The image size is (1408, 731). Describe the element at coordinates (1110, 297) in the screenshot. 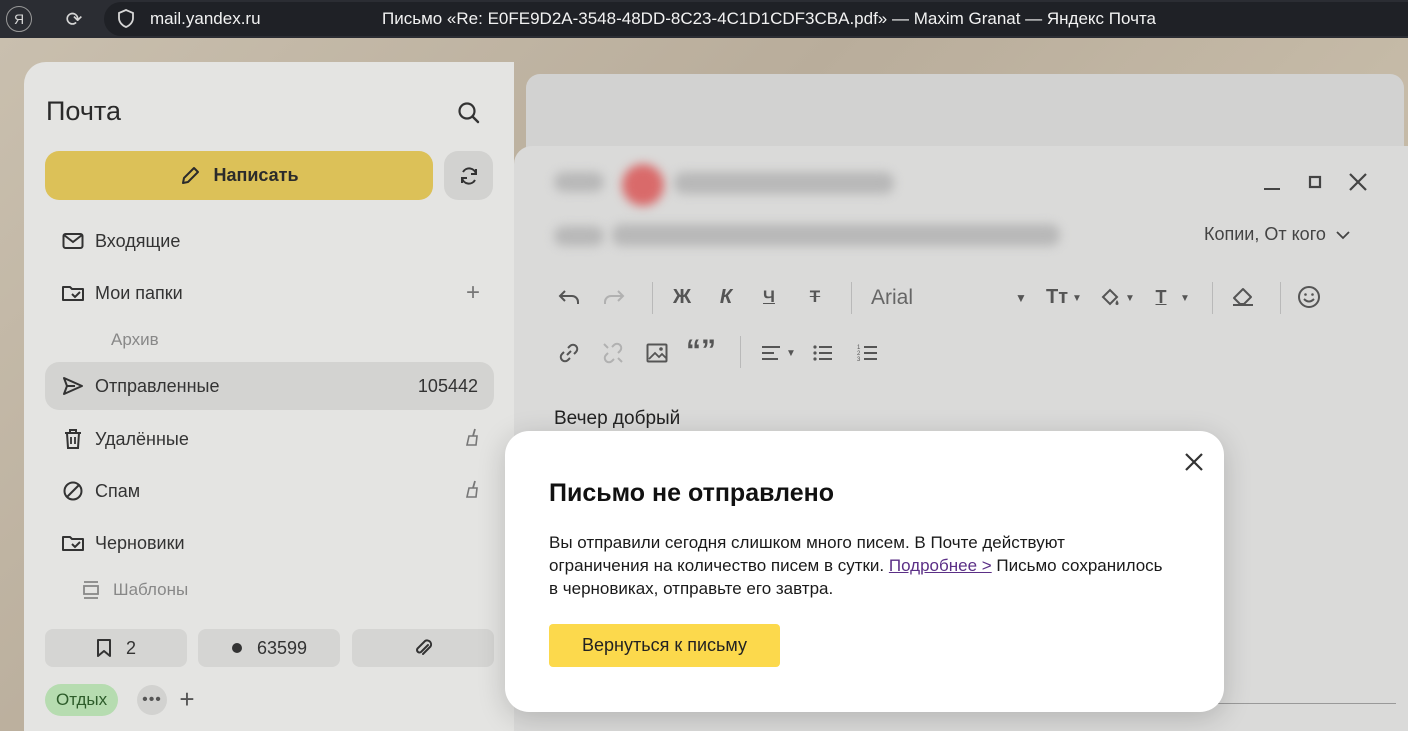

I see `fill-color-icon` at that location.